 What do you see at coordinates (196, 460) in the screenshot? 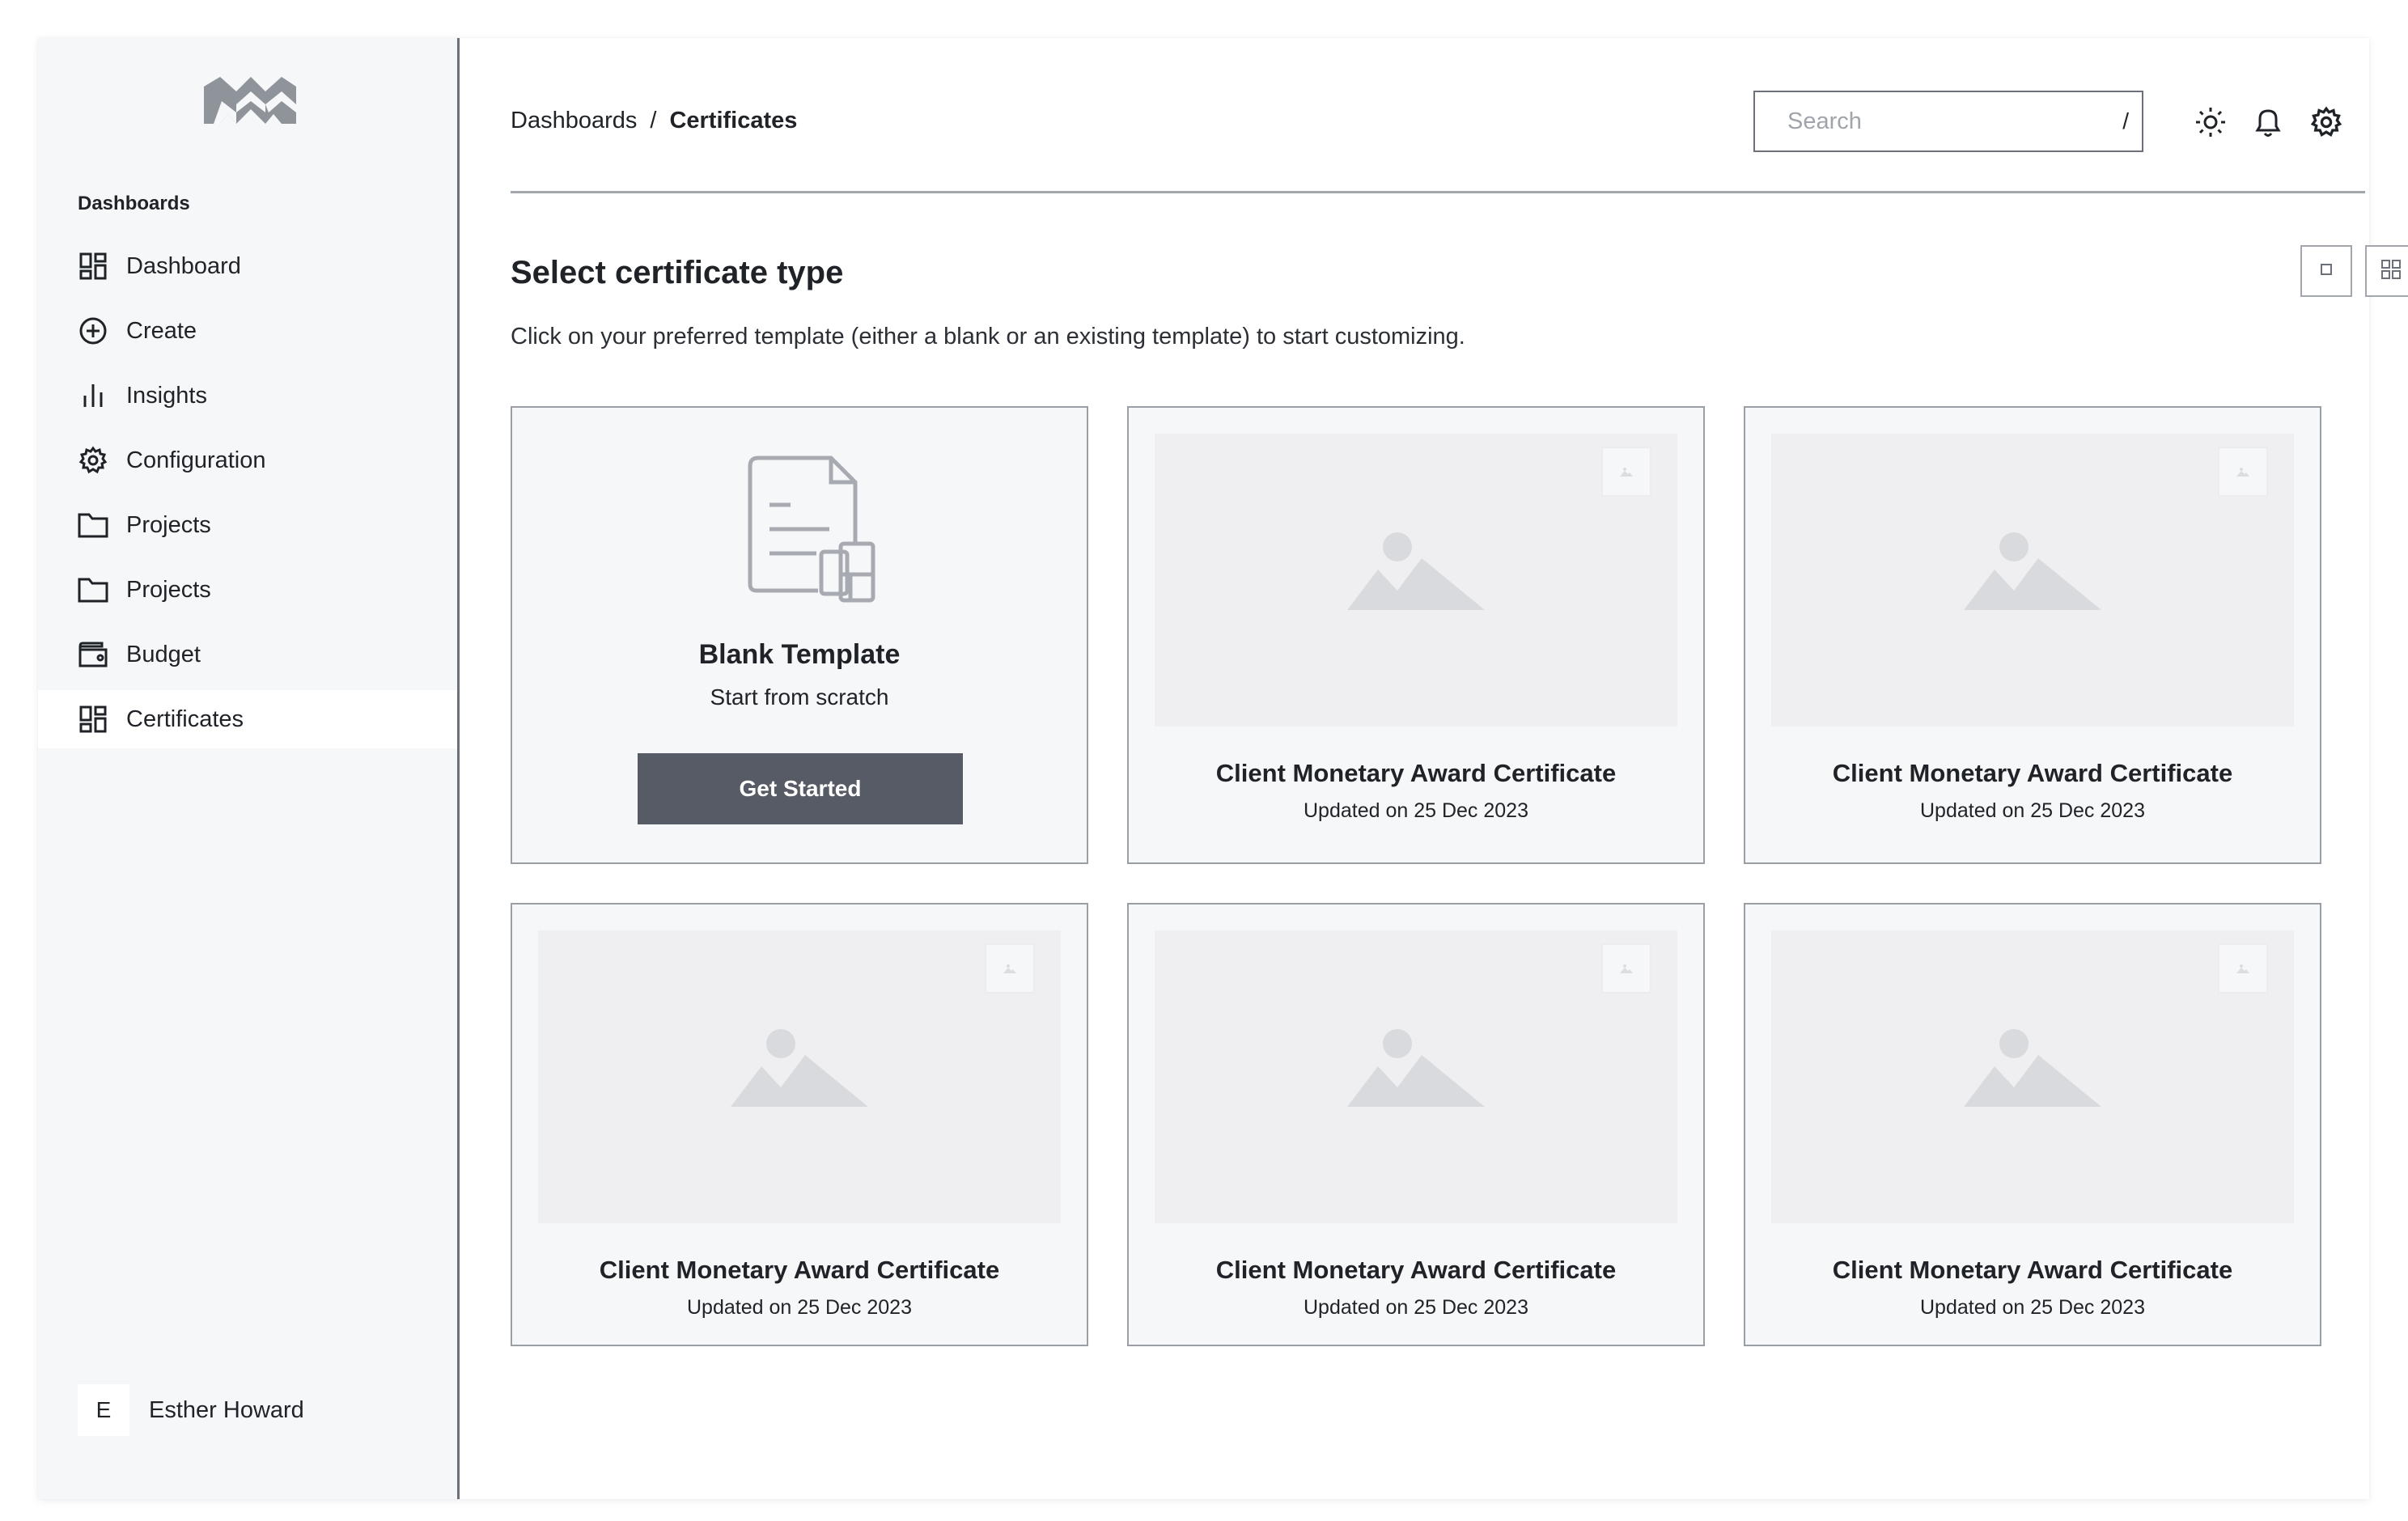
I see `sidebar-item-label: Configuration` at bounding box center [196, 460].